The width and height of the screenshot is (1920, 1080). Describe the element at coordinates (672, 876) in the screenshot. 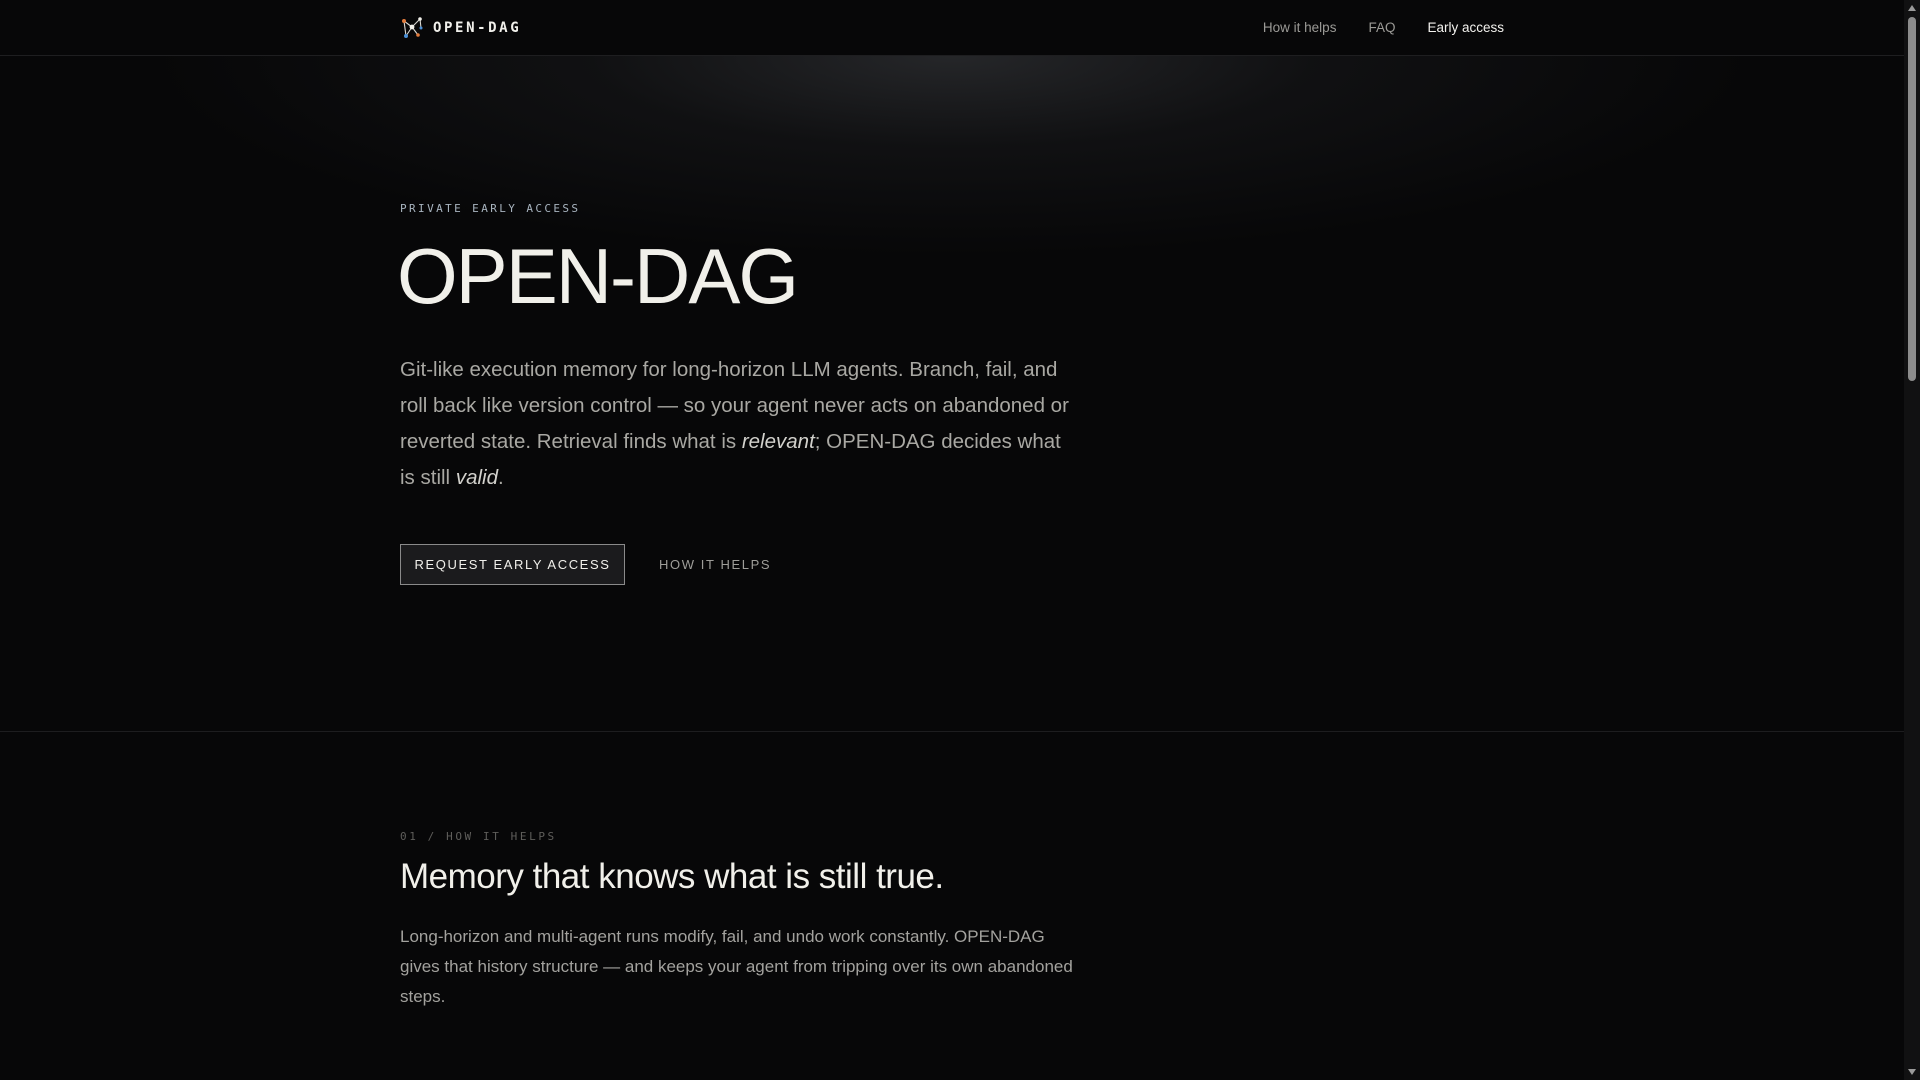

I see `section-title: Memory that knows what is still true.` at that location.